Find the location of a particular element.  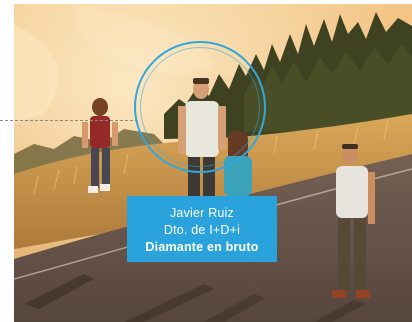

profile-department: Dto. de I+D+i is located at coordinates (202, 230).